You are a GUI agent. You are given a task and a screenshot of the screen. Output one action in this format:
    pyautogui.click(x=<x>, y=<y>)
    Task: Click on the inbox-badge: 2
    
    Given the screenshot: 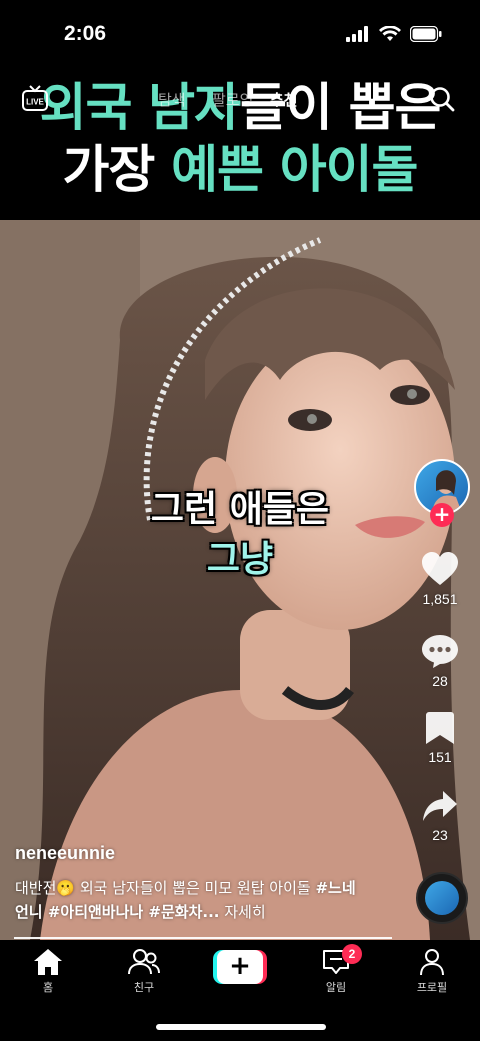 What is the action you would take?
    pyautogui.click(x=352, y=954)
    